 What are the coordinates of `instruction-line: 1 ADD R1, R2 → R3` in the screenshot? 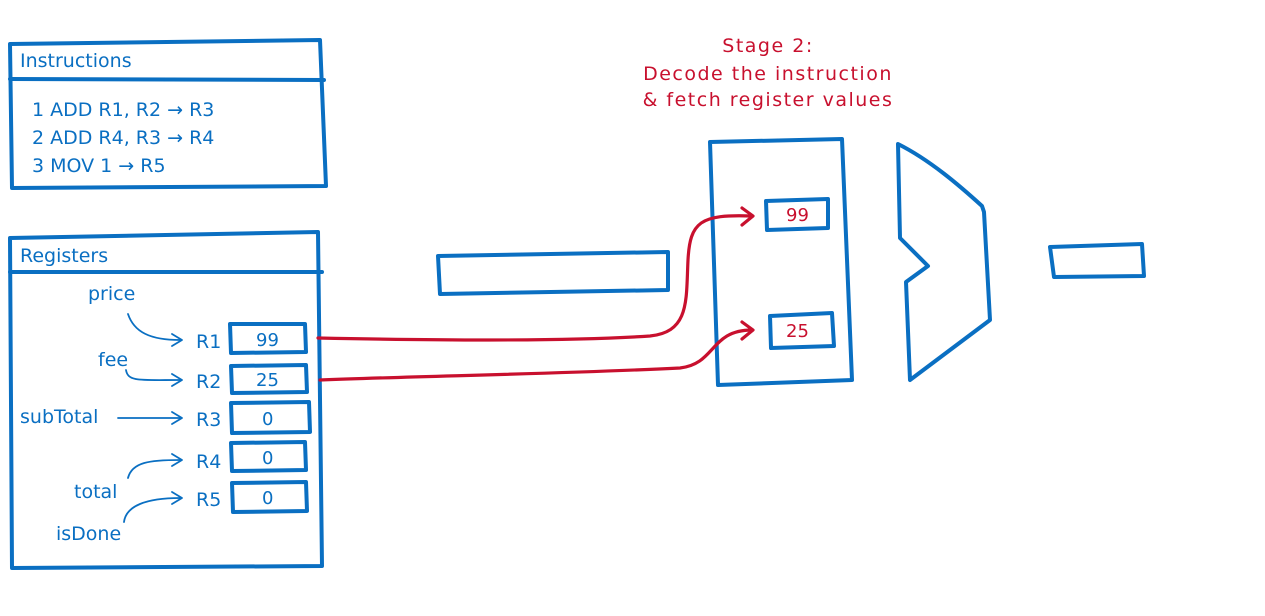 It's located at (123, 110).